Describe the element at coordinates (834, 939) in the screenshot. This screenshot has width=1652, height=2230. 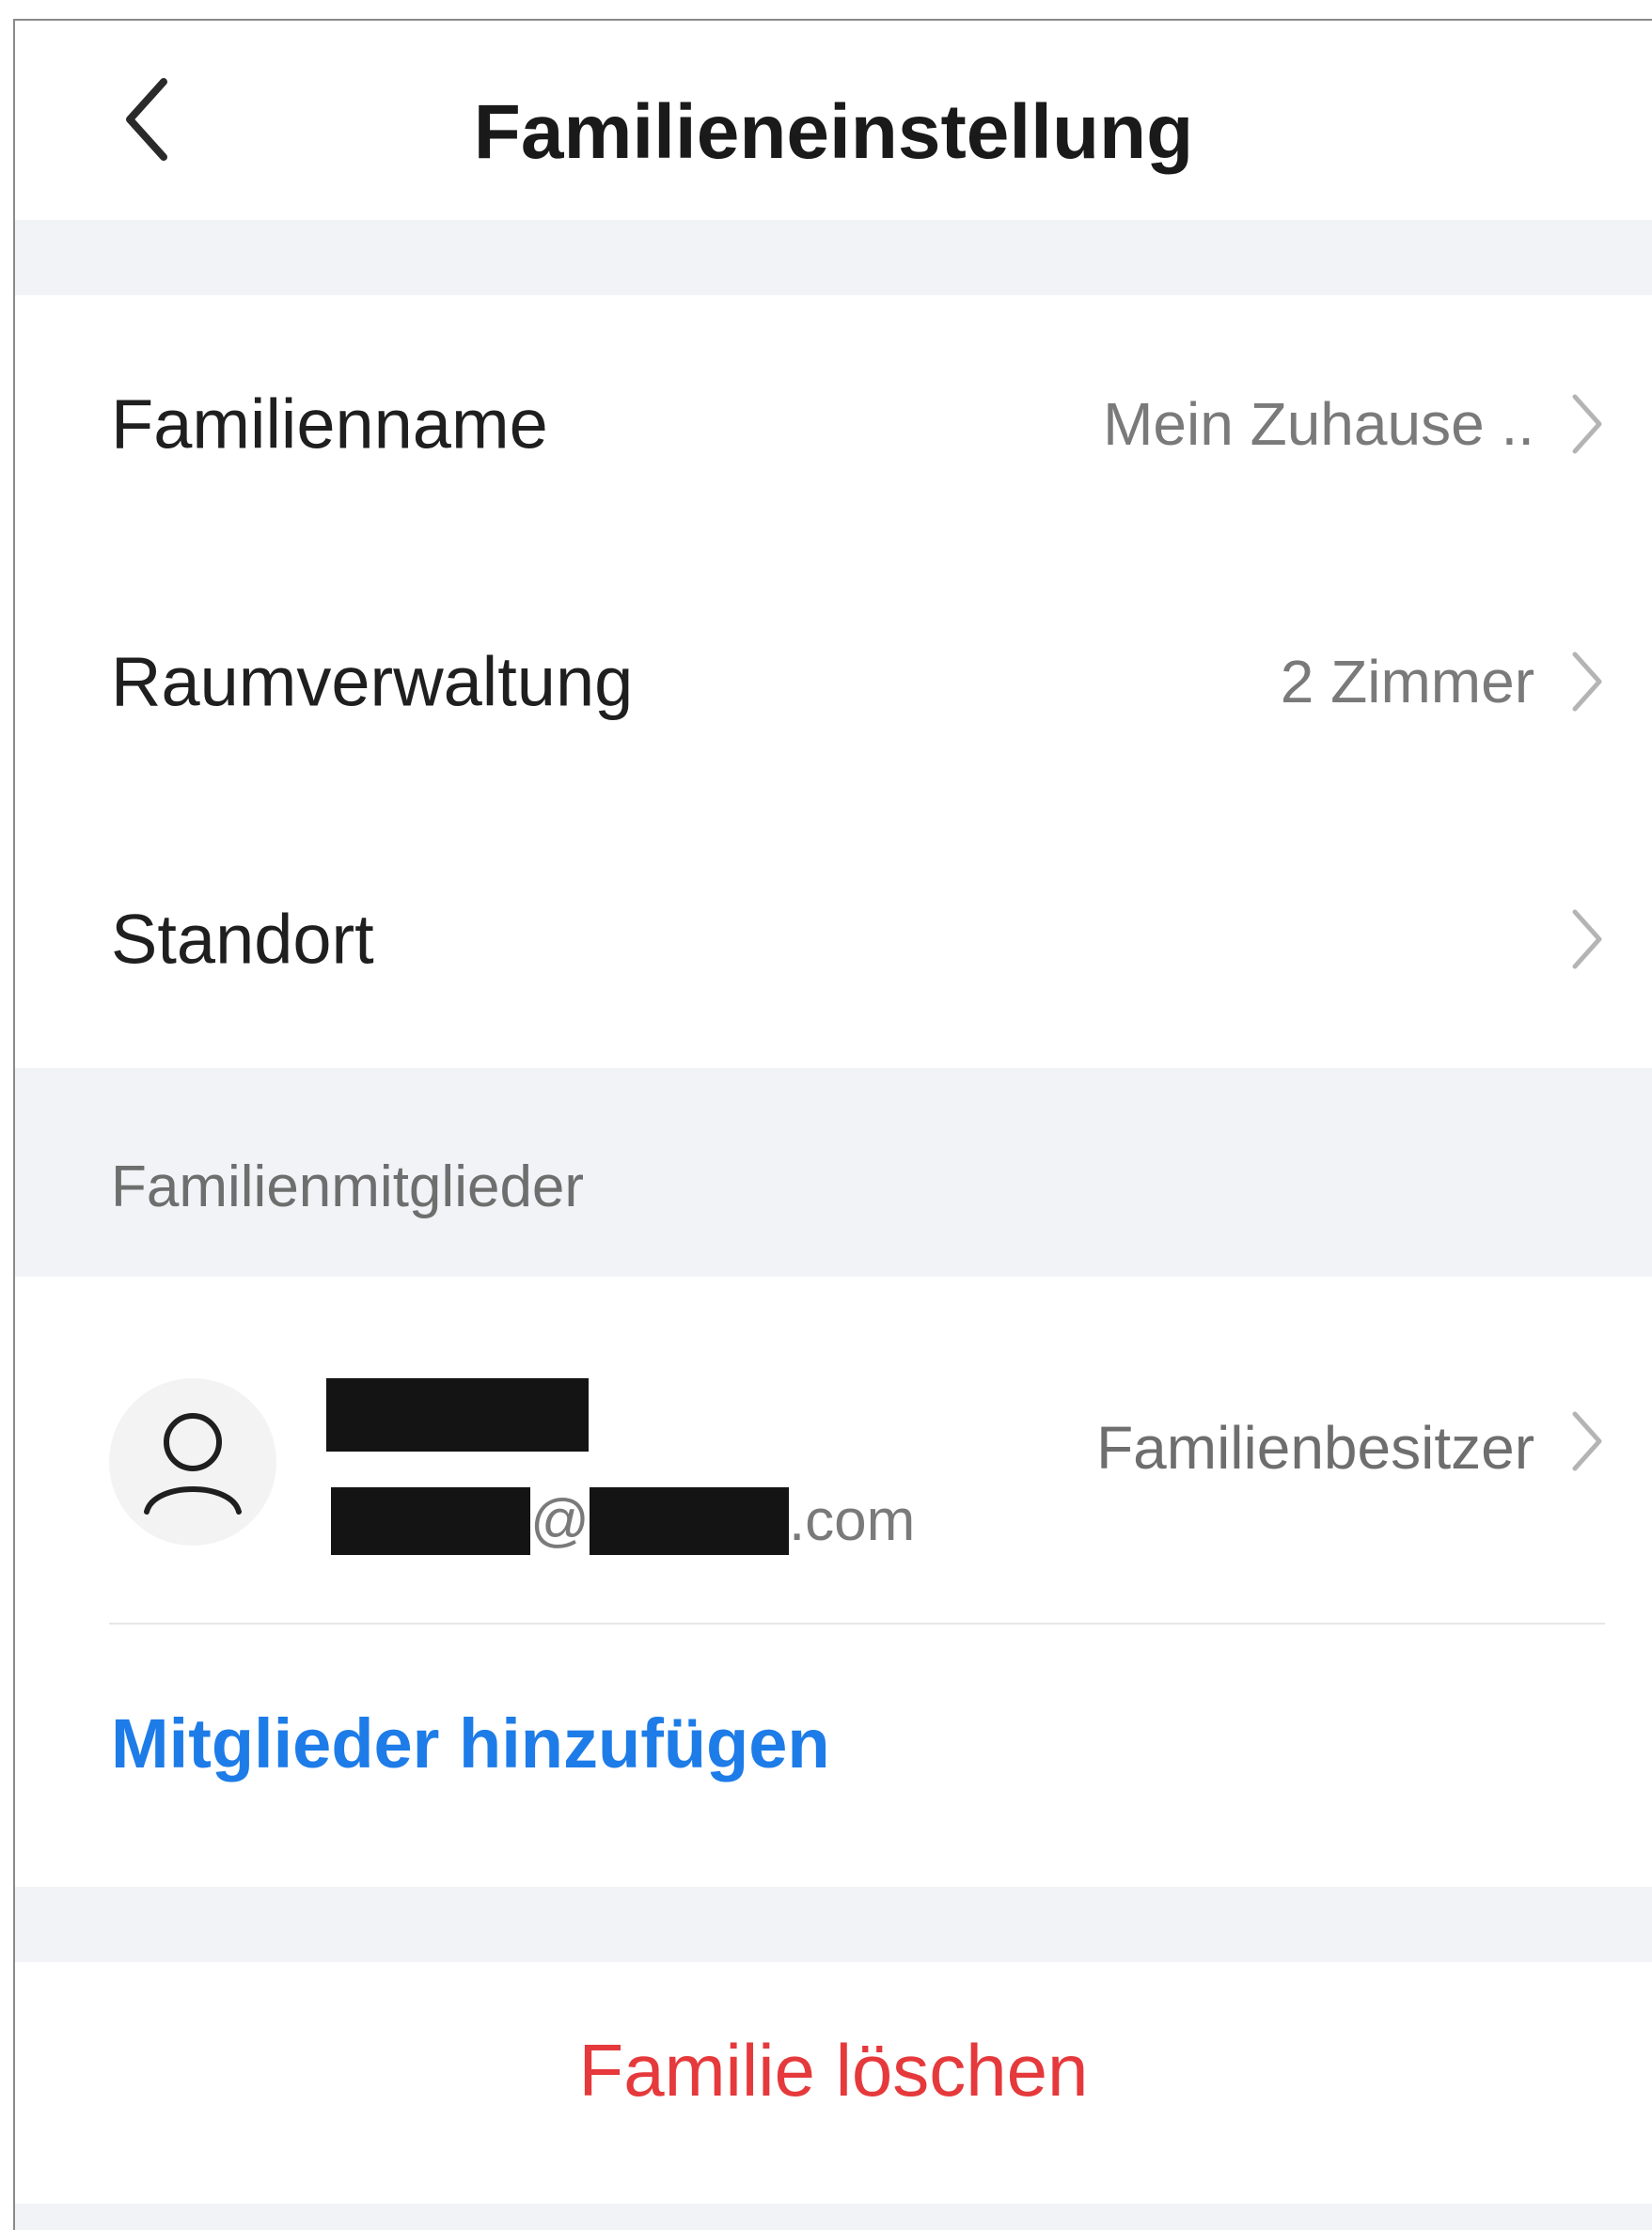
I see `location-row: Standort` at that location.